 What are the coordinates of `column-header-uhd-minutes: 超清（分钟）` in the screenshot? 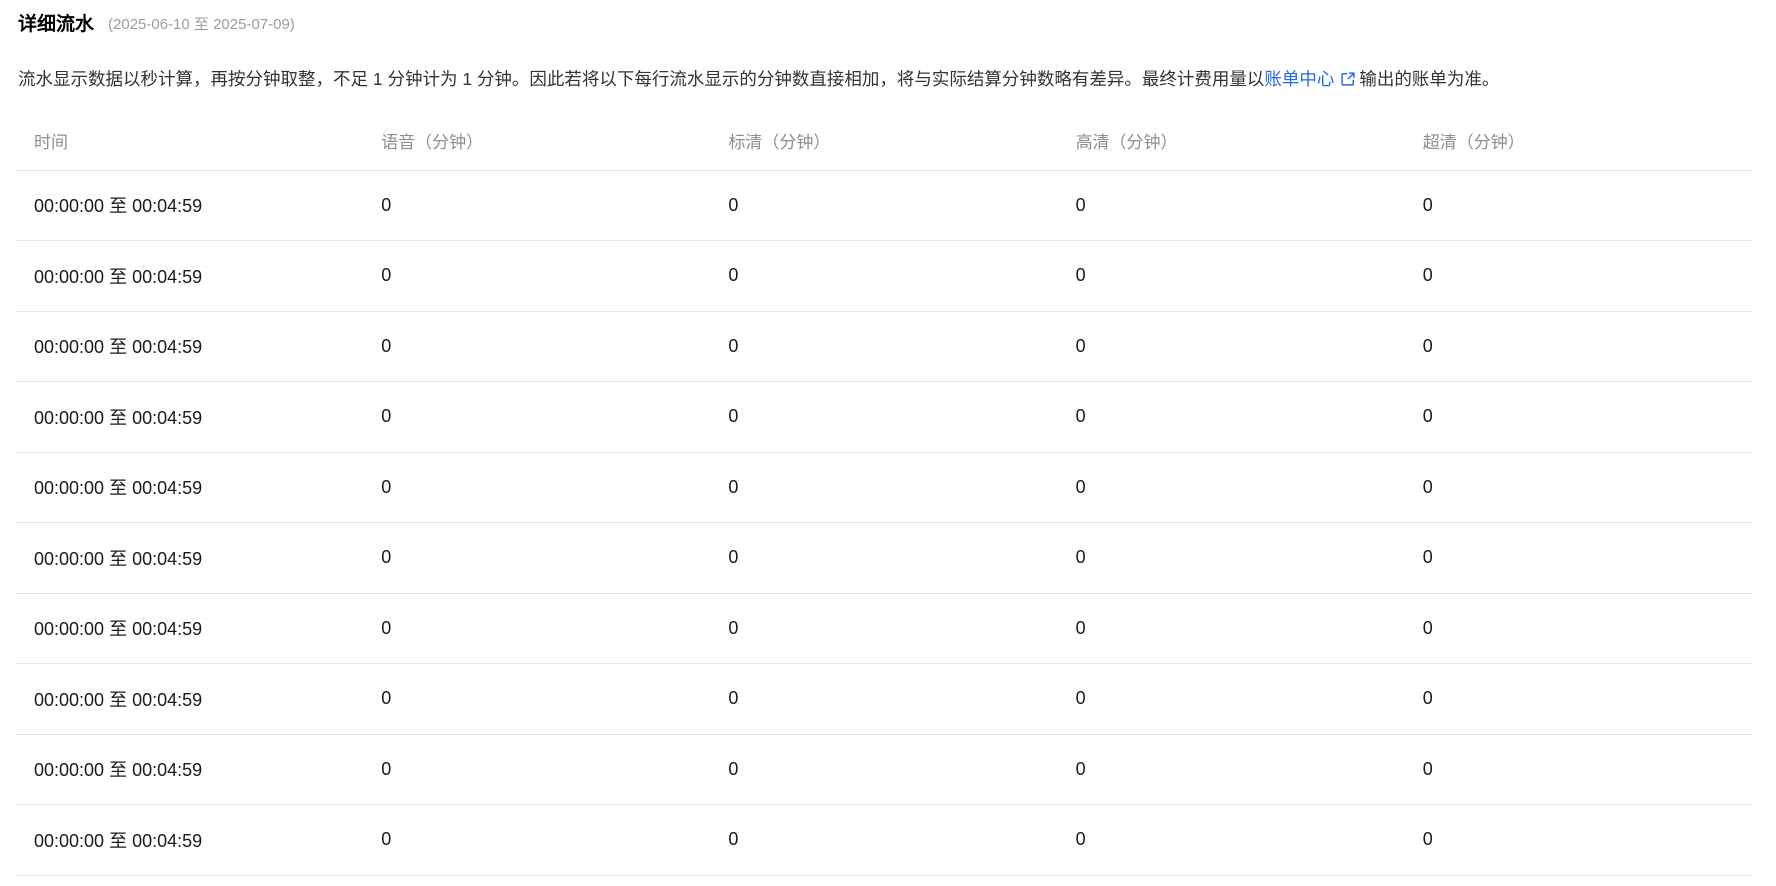 It's located at (1578, 132).